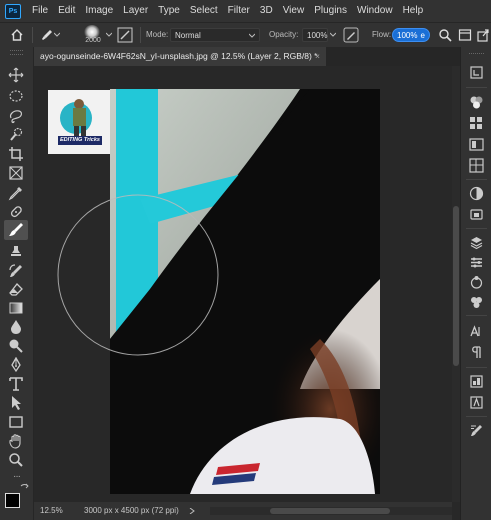  I want to click on menu-view: View, so click(294, 11).